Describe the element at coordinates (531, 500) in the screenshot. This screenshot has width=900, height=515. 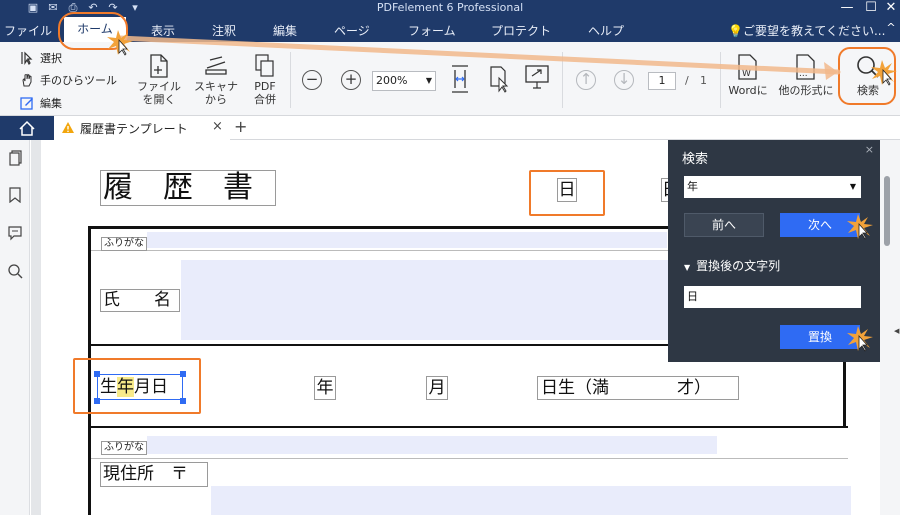
I see `address-field` at that location.